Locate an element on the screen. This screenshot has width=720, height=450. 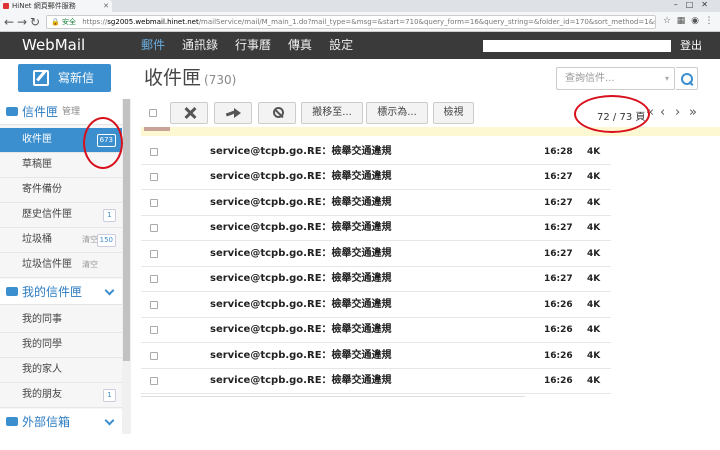
last-page-icon: » is located at coordinates (693, 113).